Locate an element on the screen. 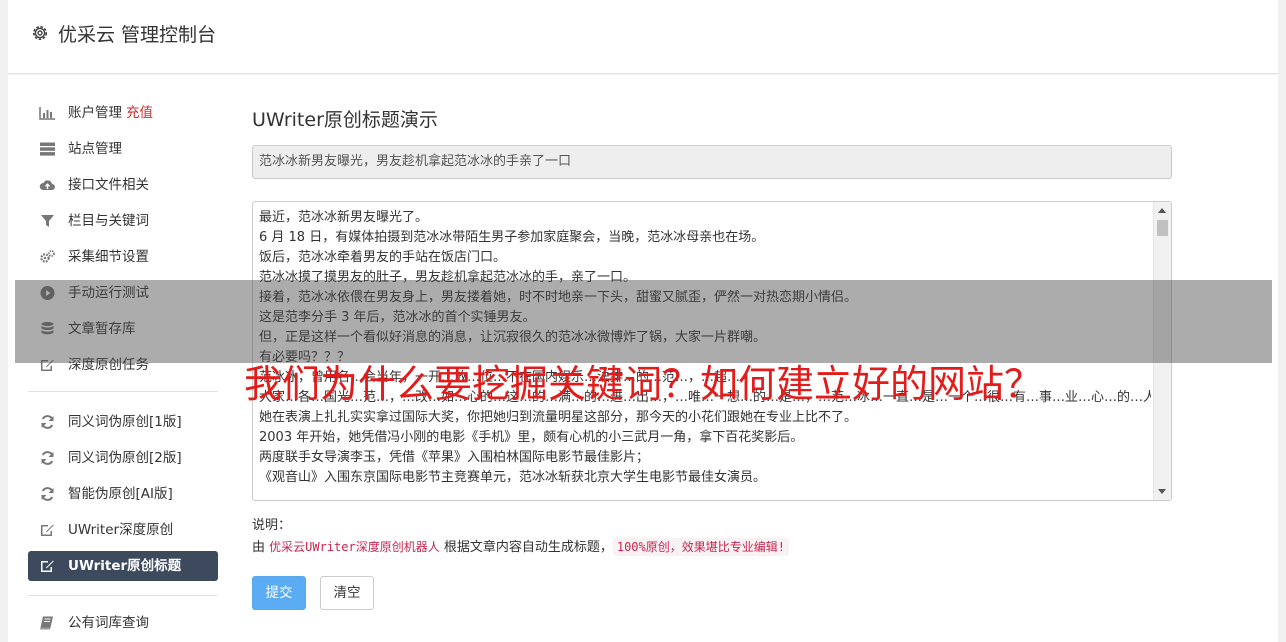 Image resolution: width=1286 pixels, height=642 pixels. sidebar-item-public-lexicon: 公有词库查询 is located at coordinates (123, 623).